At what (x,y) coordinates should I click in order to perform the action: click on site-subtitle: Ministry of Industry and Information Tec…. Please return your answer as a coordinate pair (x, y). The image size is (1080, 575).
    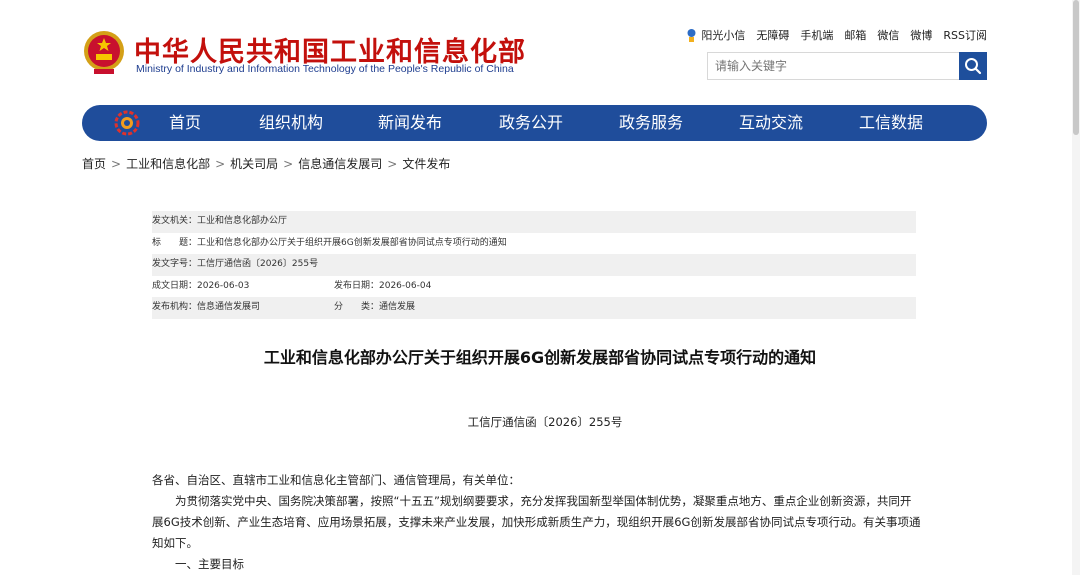
    Looking at the image, I should click on (325, 69).